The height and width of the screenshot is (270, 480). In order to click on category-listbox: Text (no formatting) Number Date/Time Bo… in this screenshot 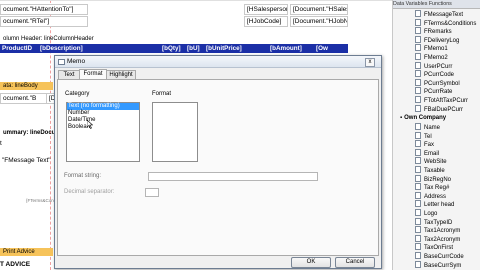, I will do `click(103, 132)`.